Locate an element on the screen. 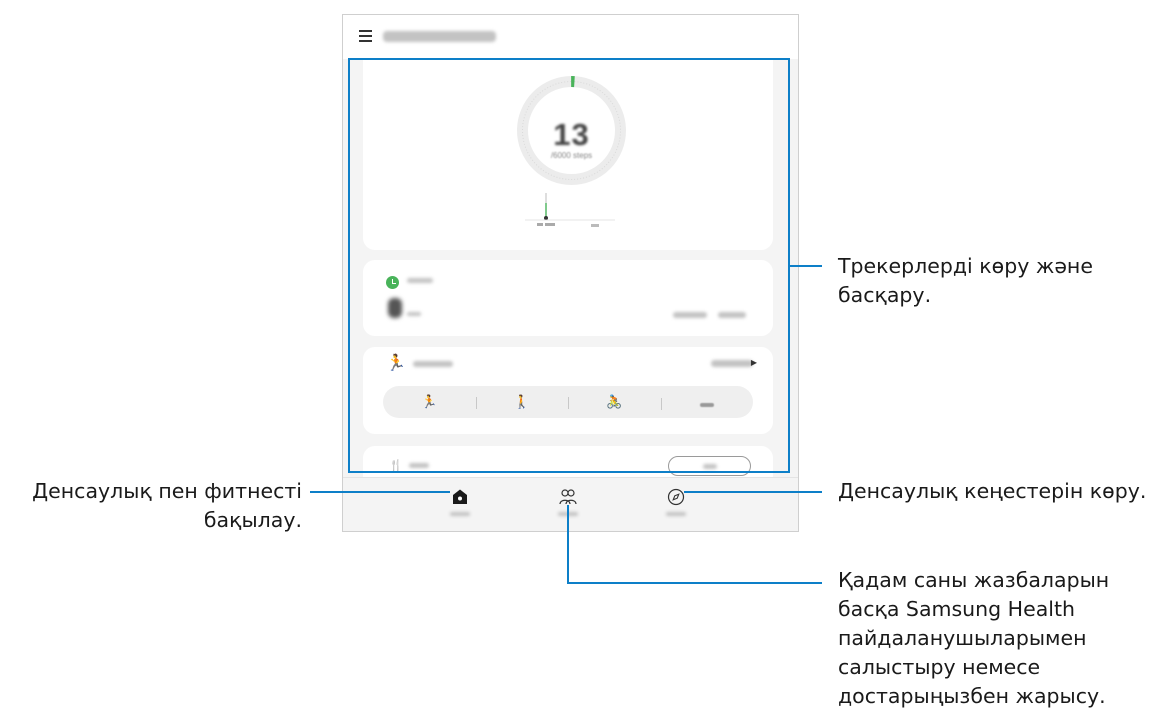  compass-icon is located at coordinates (676, 497).